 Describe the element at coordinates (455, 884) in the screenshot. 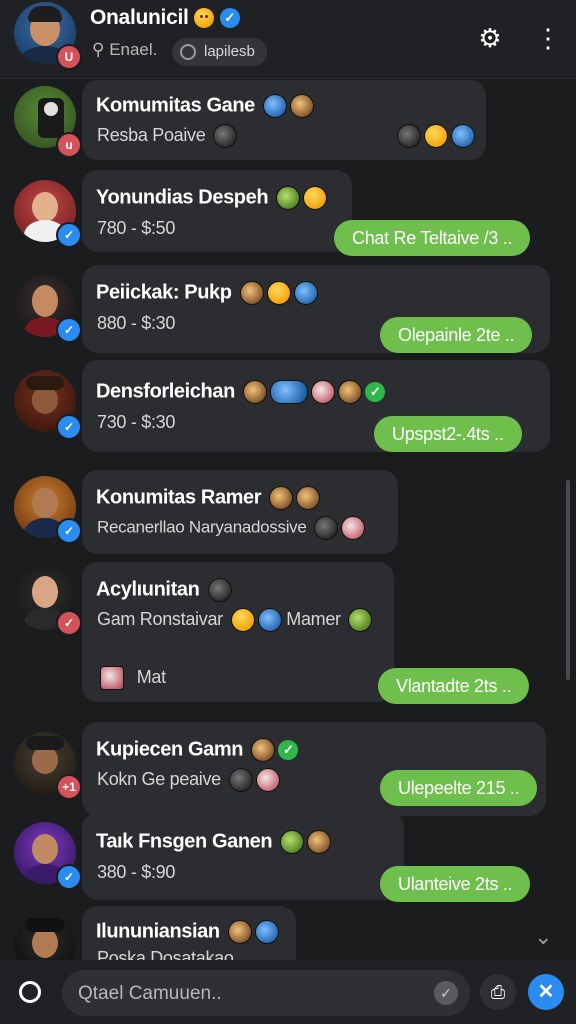

I see `status-pill: Ulanteive 2ts ..` at that location.